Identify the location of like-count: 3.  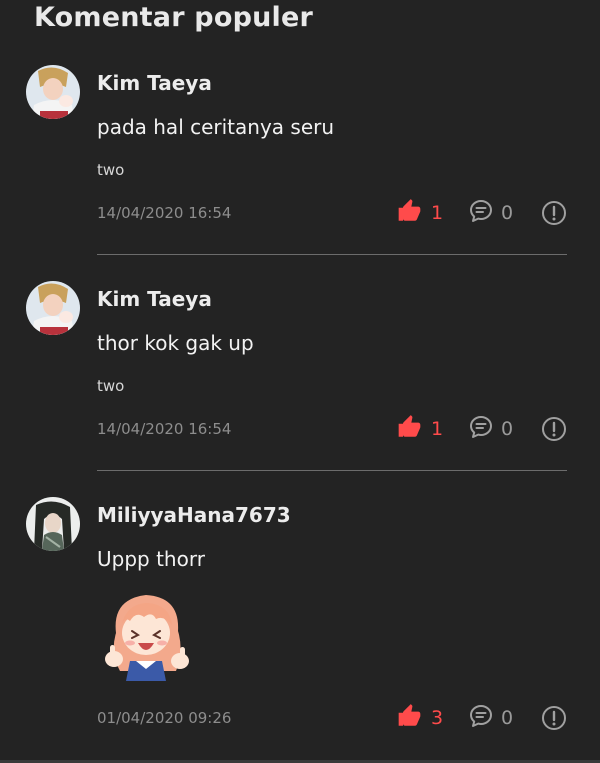
(437, 718).